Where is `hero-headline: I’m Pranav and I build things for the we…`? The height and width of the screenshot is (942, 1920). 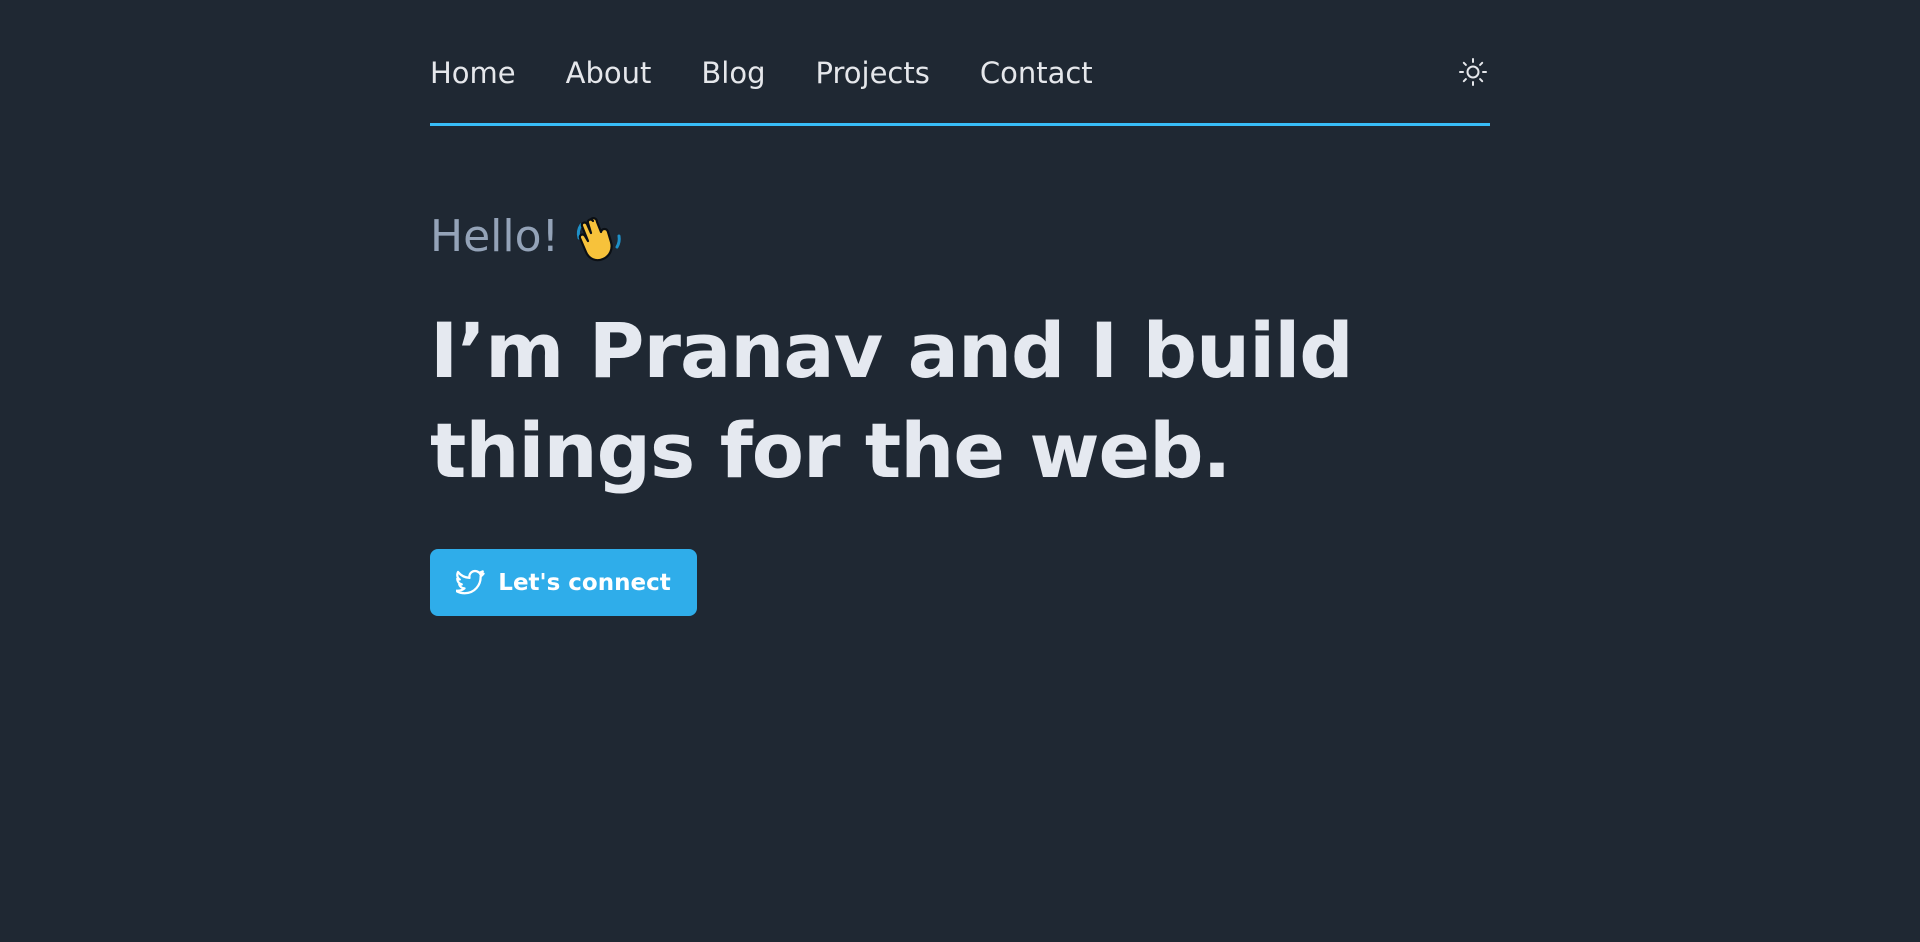
hero-headline: I’m Pranav and I build things for the we… is located at coordinates (892, 400).